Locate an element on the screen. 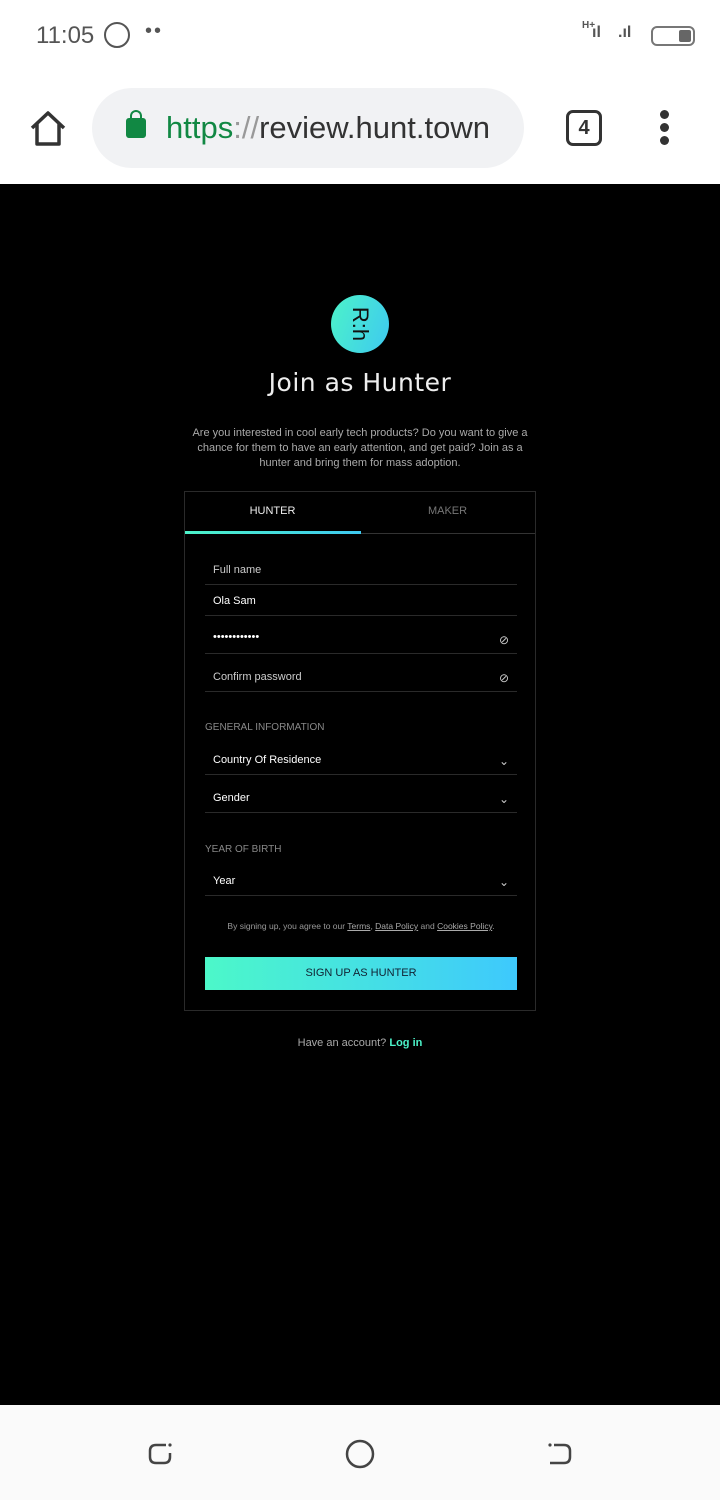  login-link: Log in is located at coordinates (405, 1043).